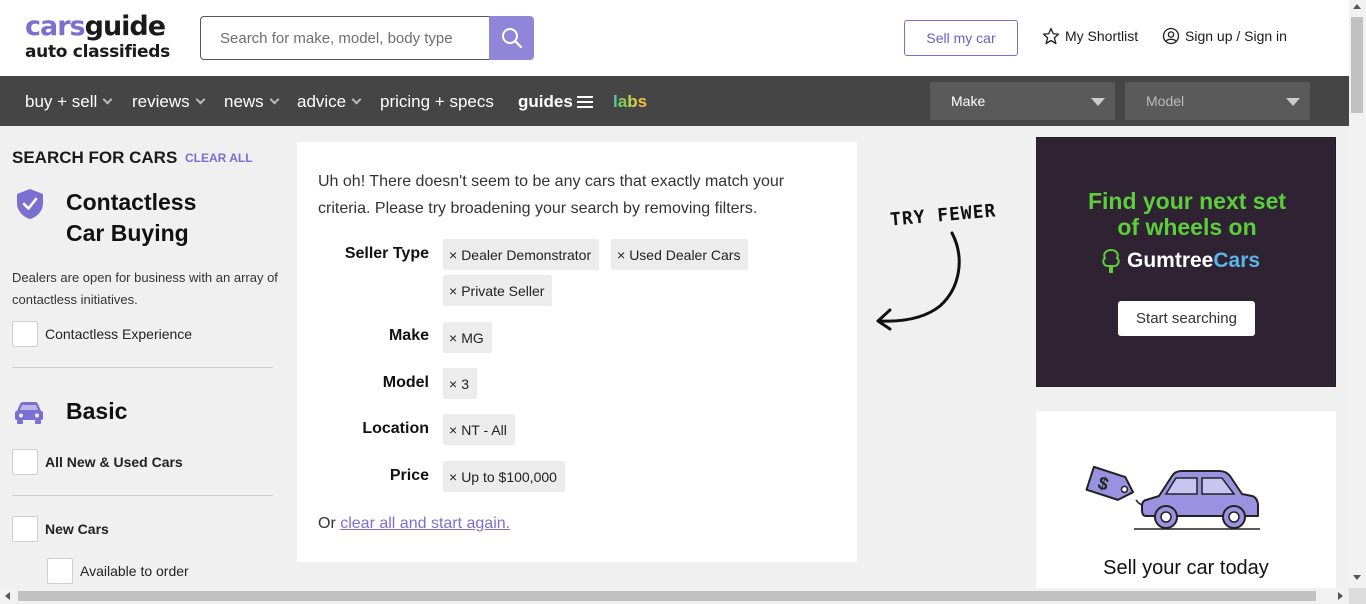 The image size is (1366, 604). What do you see at coordinates (395, 428) in the screenshot?
I see `filter-label-location: Location` at bounding box center [395, 428].